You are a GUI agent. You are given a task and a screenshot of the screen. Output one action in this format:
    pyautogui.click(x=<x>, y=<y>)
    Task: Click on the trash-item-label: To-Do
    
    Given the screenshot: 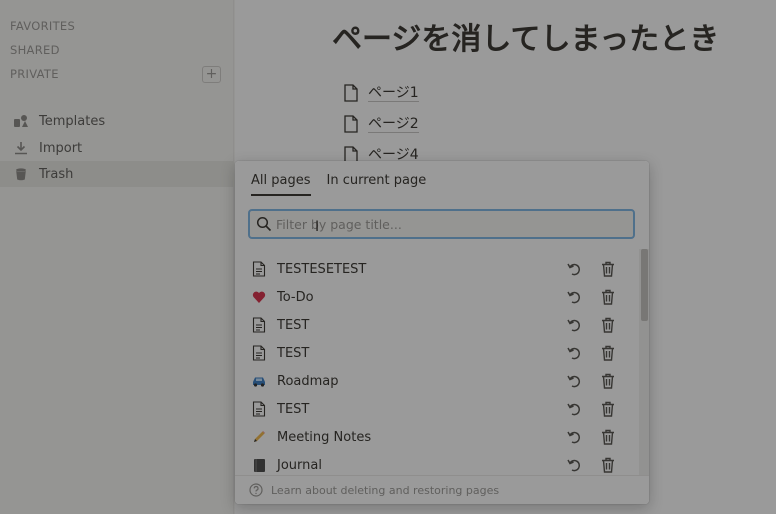 What is the action you would take?
    pyautogui.click(x=295, y=297)
    